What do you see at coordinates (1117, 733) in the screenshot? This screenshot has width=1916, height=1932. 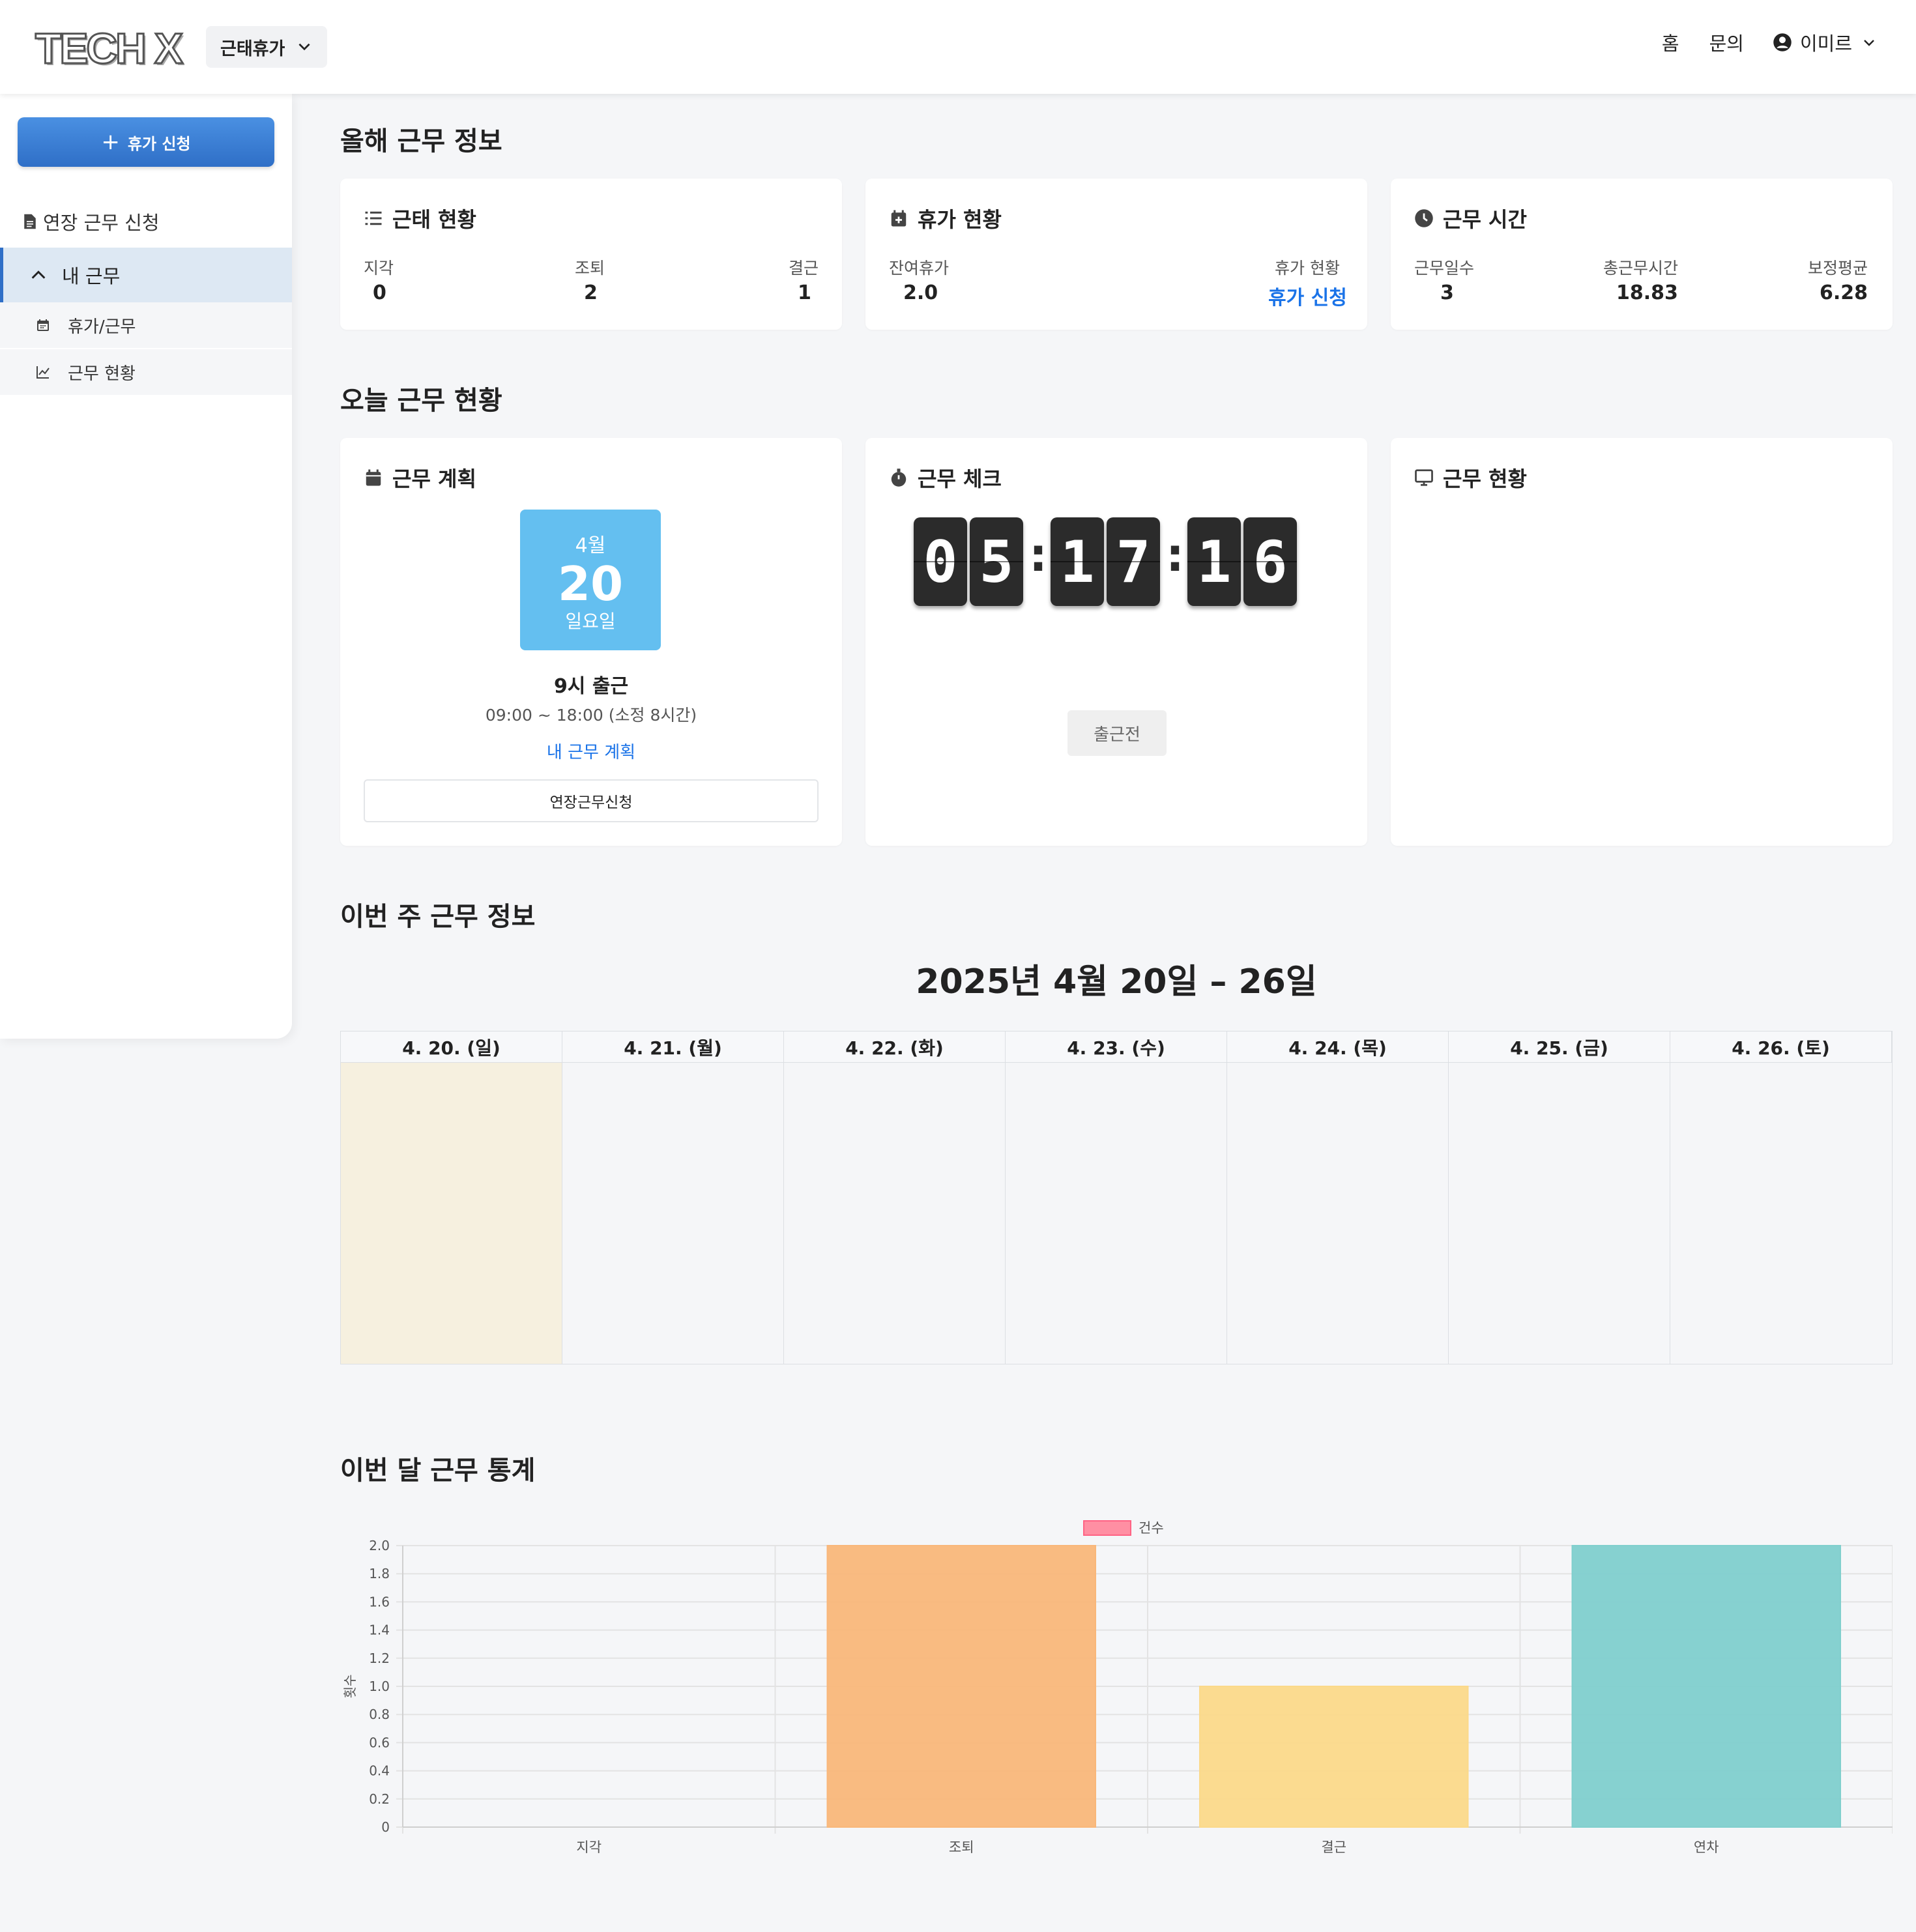 I see `clock-in-status-button: 출근전` at bounding box center [1117, 733].